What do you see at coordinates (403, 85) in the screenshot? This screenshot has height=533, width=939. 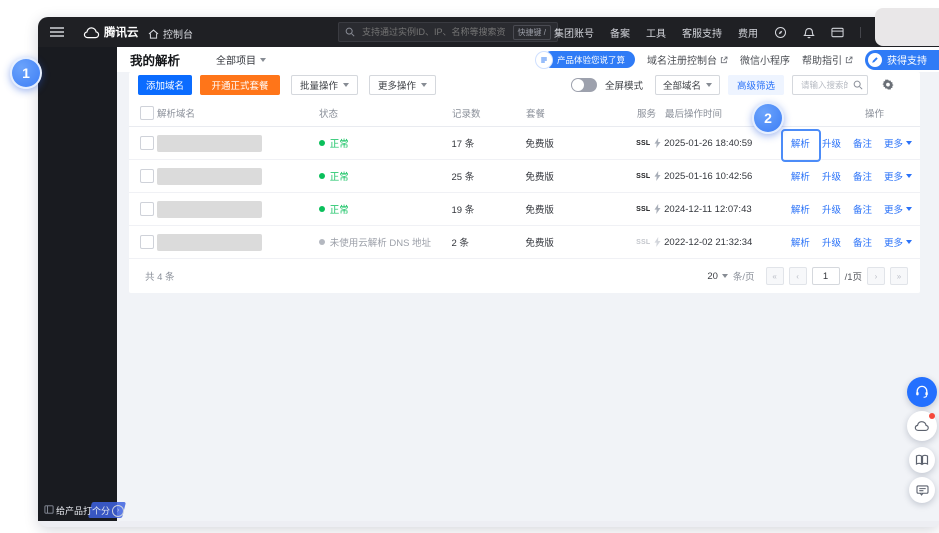 I see `more-actions-dropdown: 更多操作` at bounding box center [403, 85].